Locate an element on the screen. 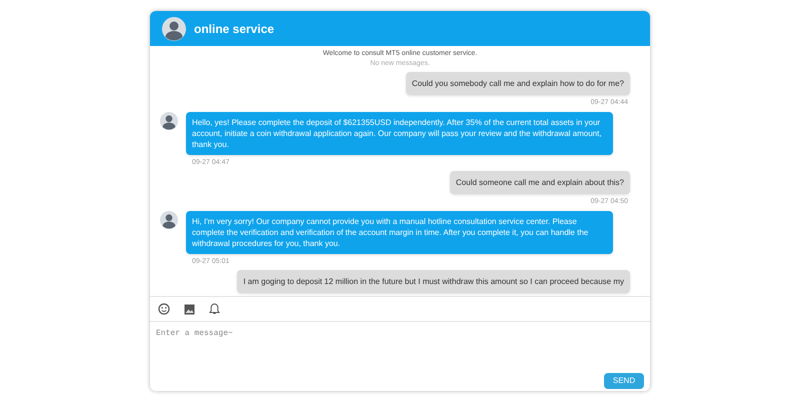 The height and width of the screenshot is (402, 800). message-bubble: Hello, yes! Please complete the deposit of $621355USD independently. After 35% of the current total assets in your account, initiate a coin withdrawal application again. Our company will pass your review and the withdrawal amount, thank you. is located at coordinates (399, 133).